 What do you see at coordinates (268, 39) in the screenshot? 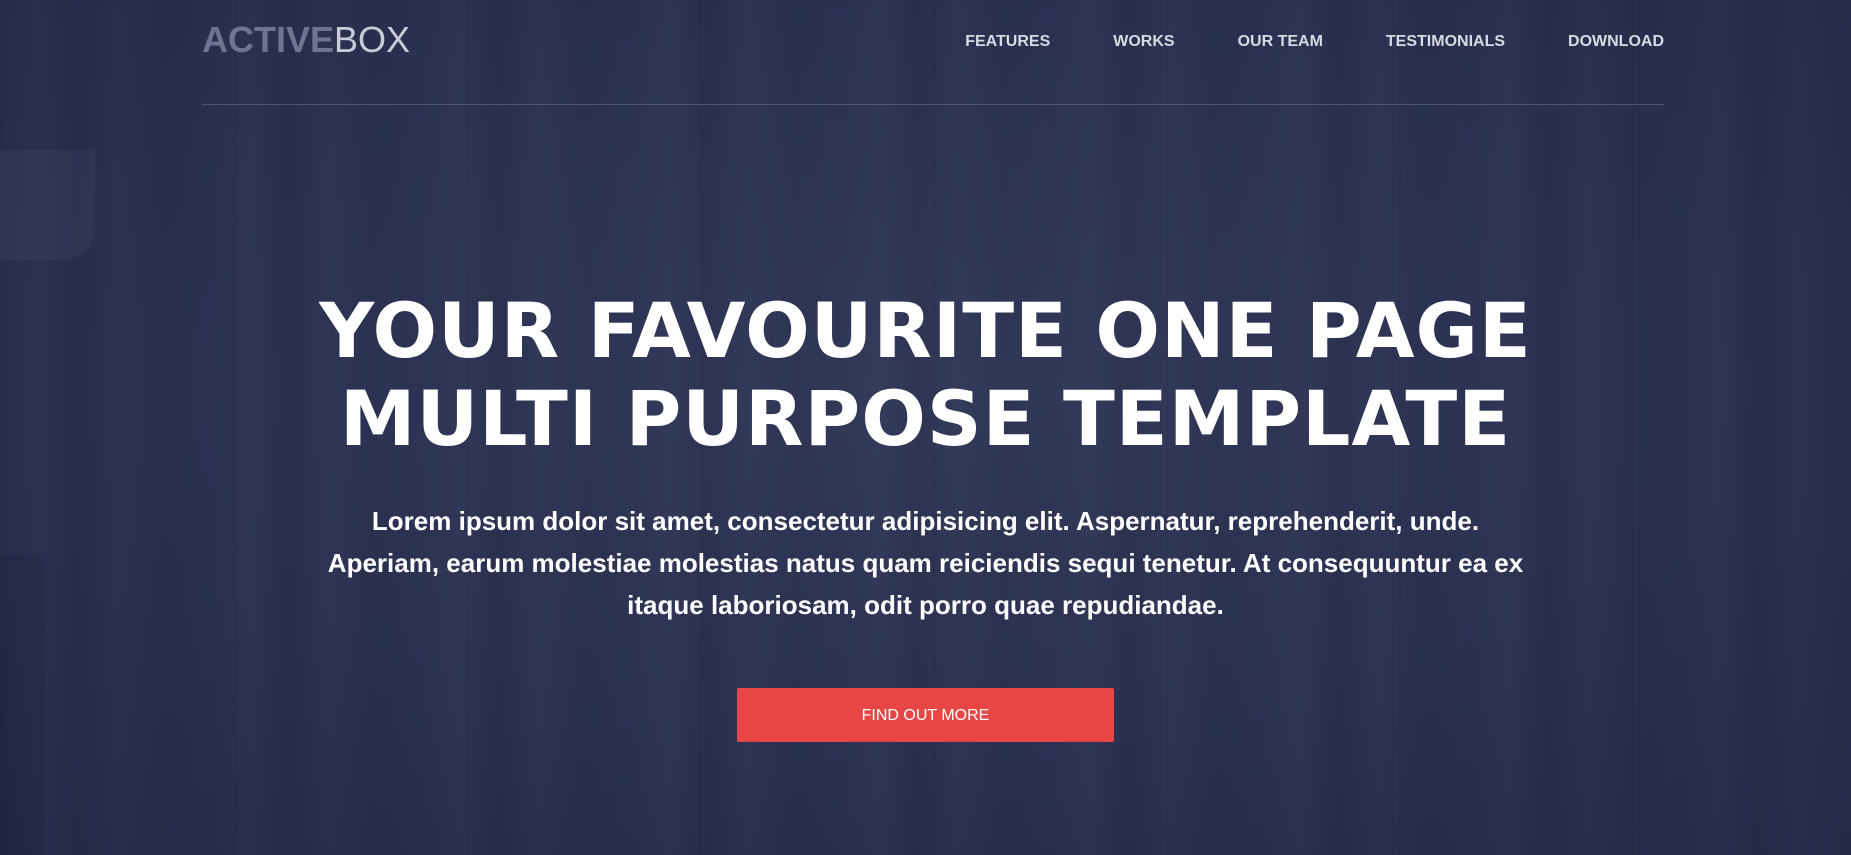
I see `logo-text-active: ACTIVE` at bounding box center [268, 39].